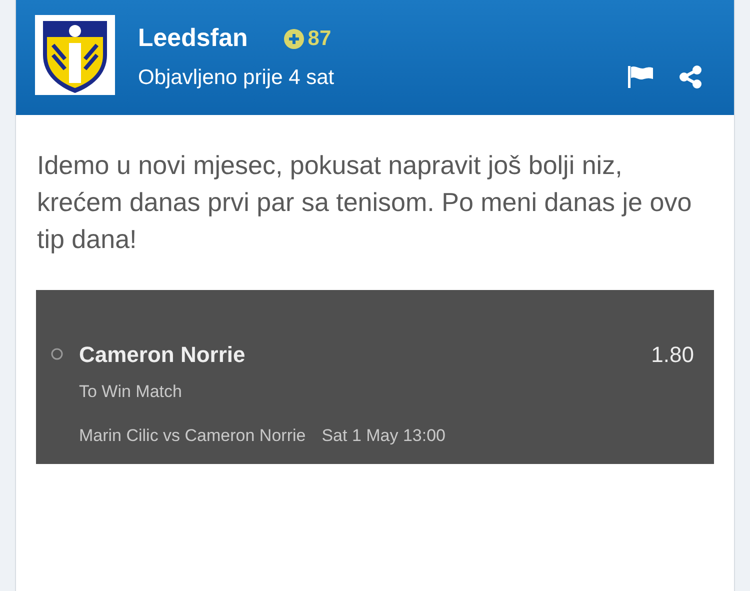 Image resolution: width=750 pixels, height=591 pixels. What do you see at coordinates (131, 392) in the screenshot?
I see `bet-market: To Win Match` at bounding box center [131, 392].